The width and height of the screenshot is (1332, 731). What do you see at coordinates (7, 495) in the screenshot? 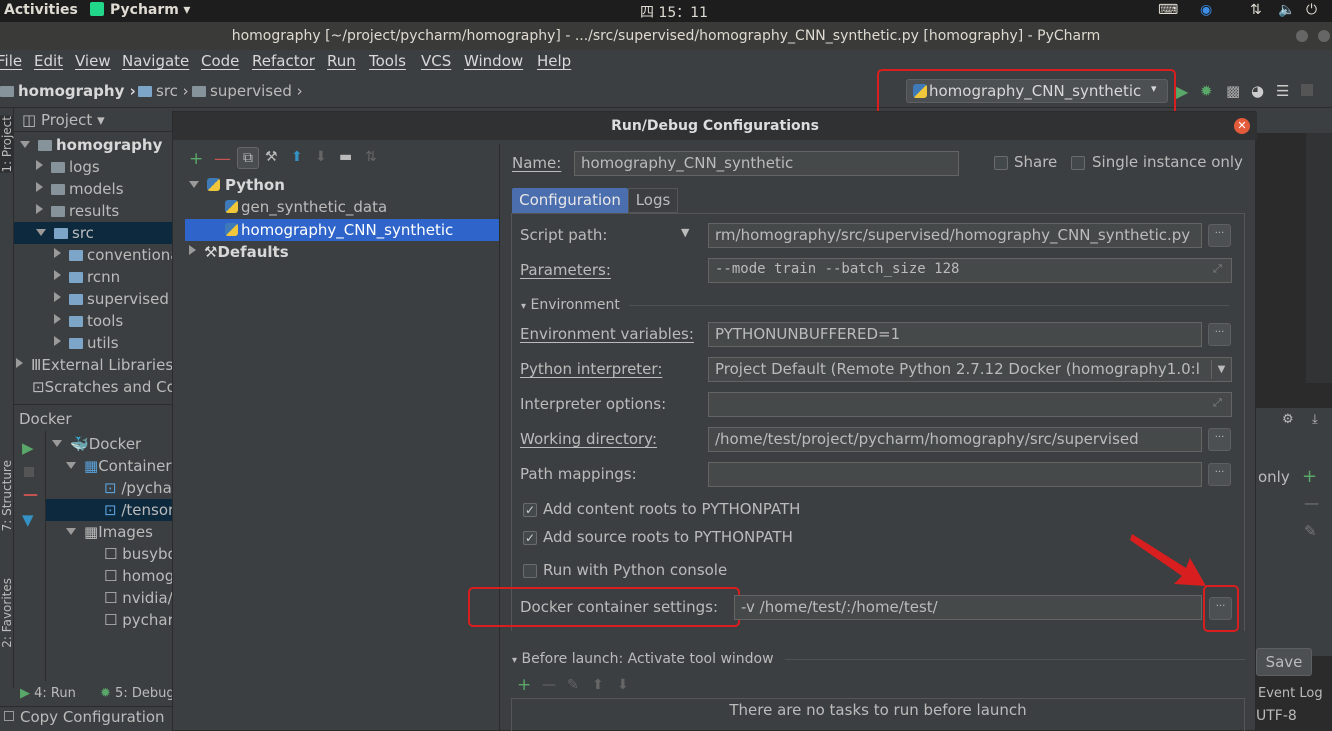
I see `tab-structure-vertical: 7: Structure` at bounding box center [7, 495].